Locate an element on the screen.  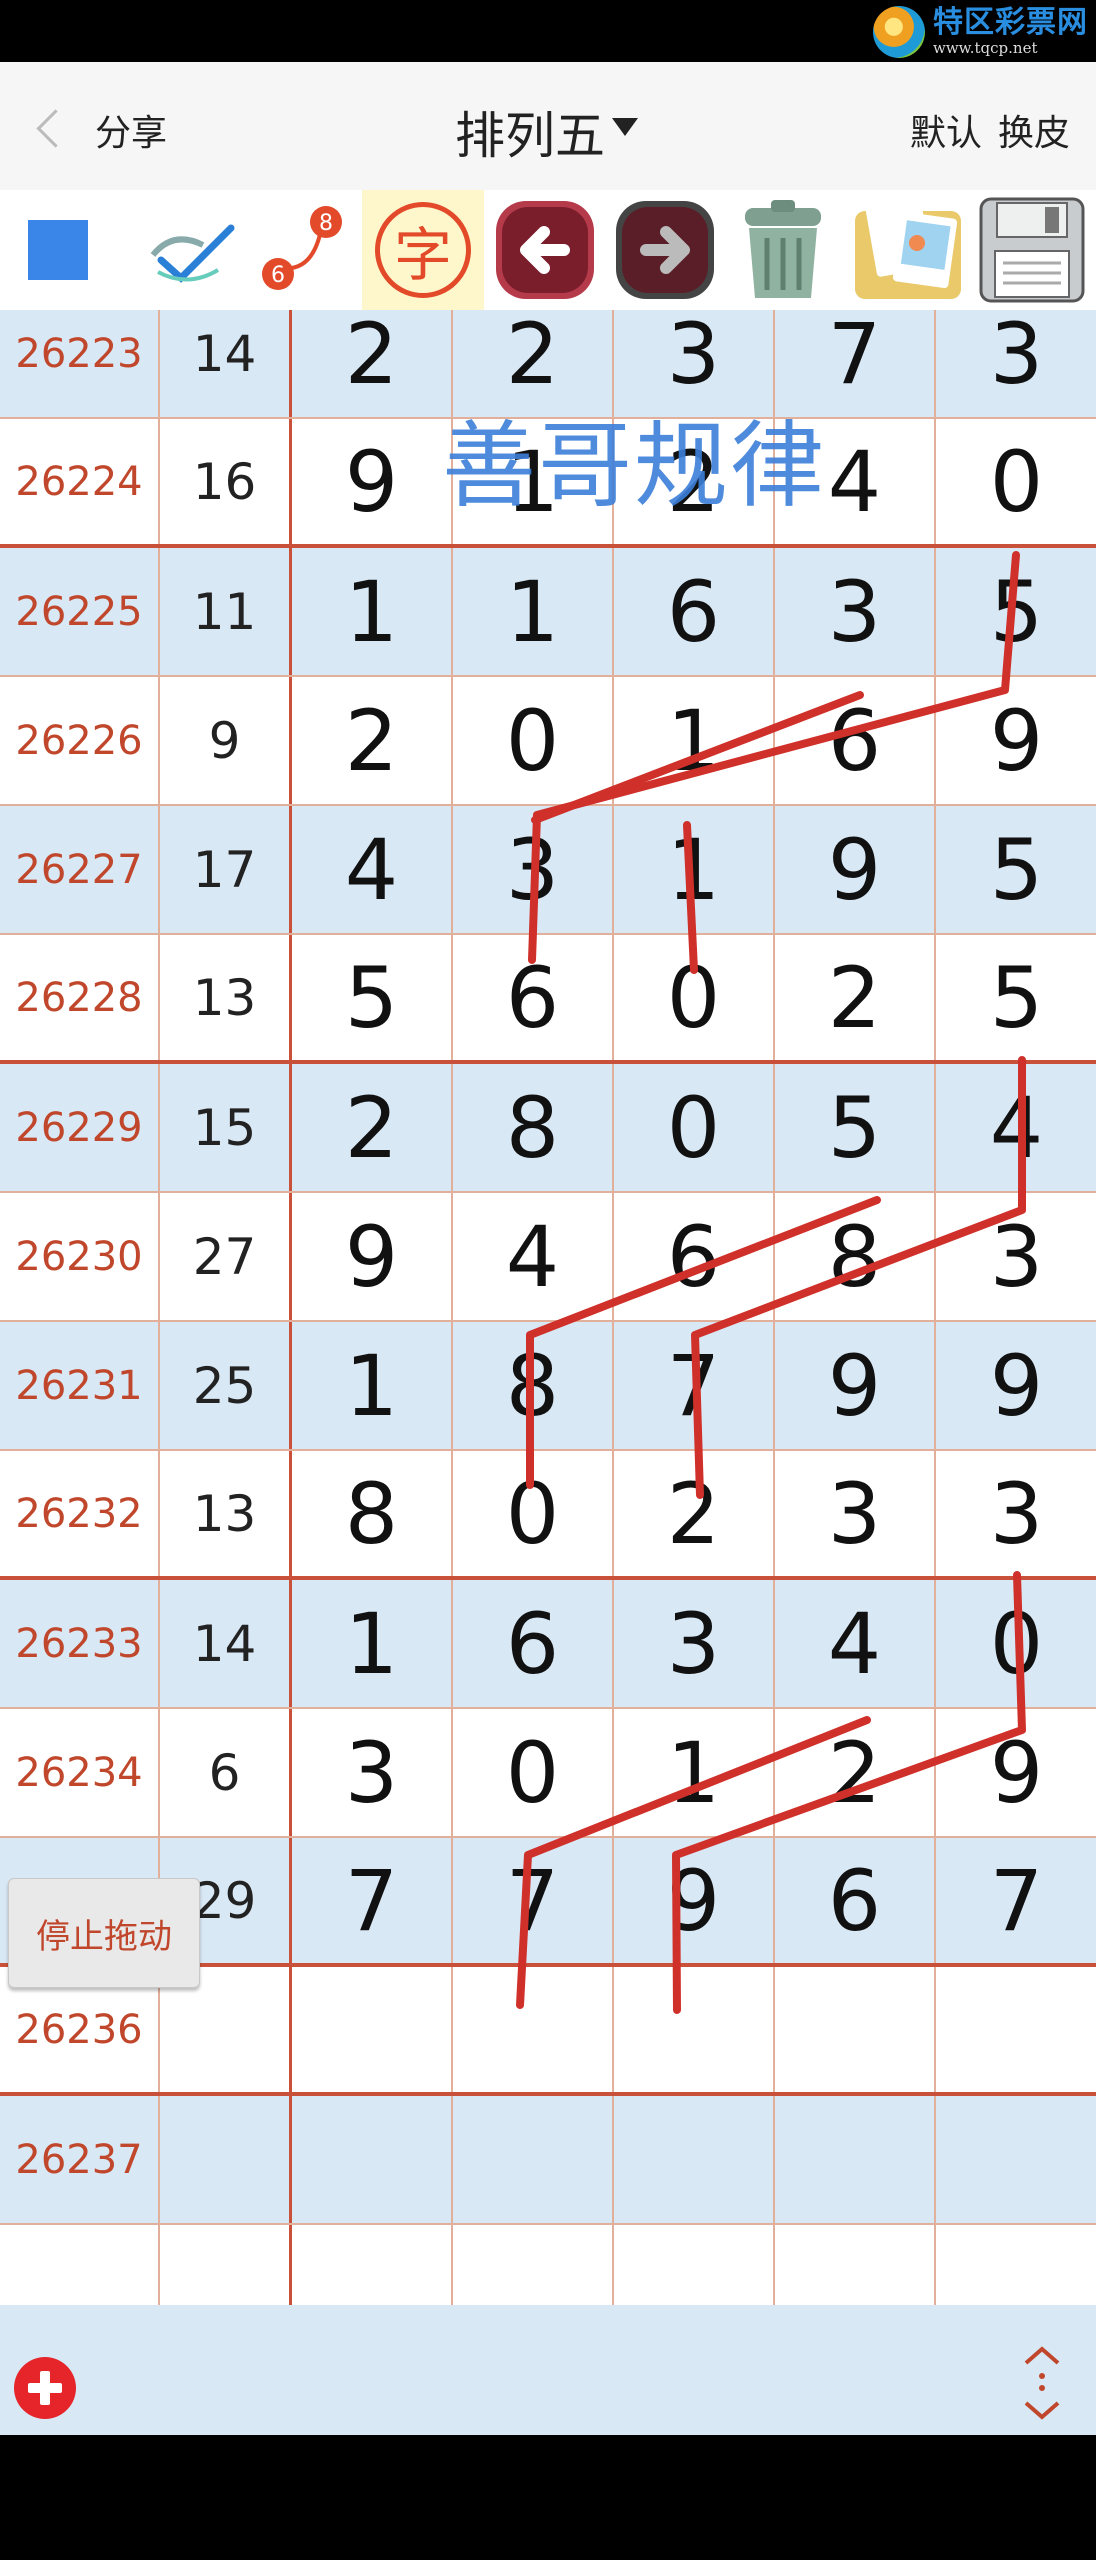
default-button: 默认 is located at coordinates (946, 130).